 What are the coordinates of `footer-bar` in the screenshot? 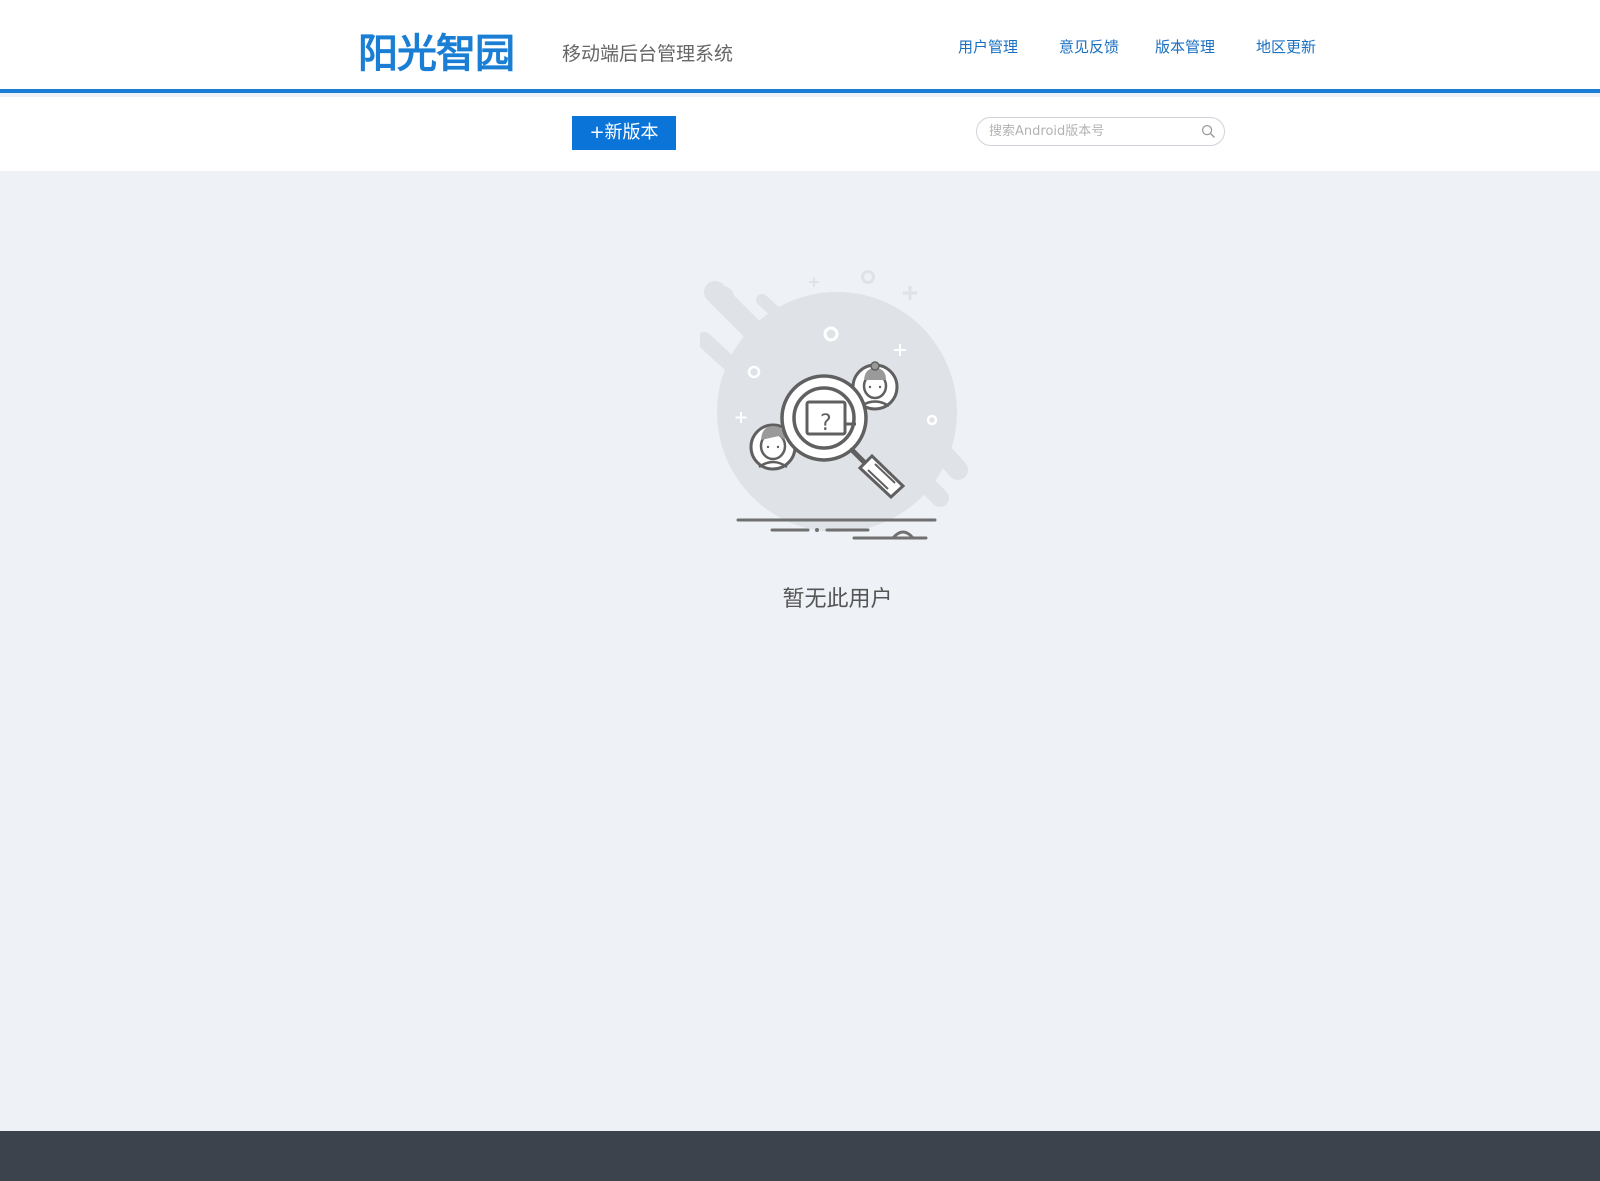 It's located at (800, 1156).